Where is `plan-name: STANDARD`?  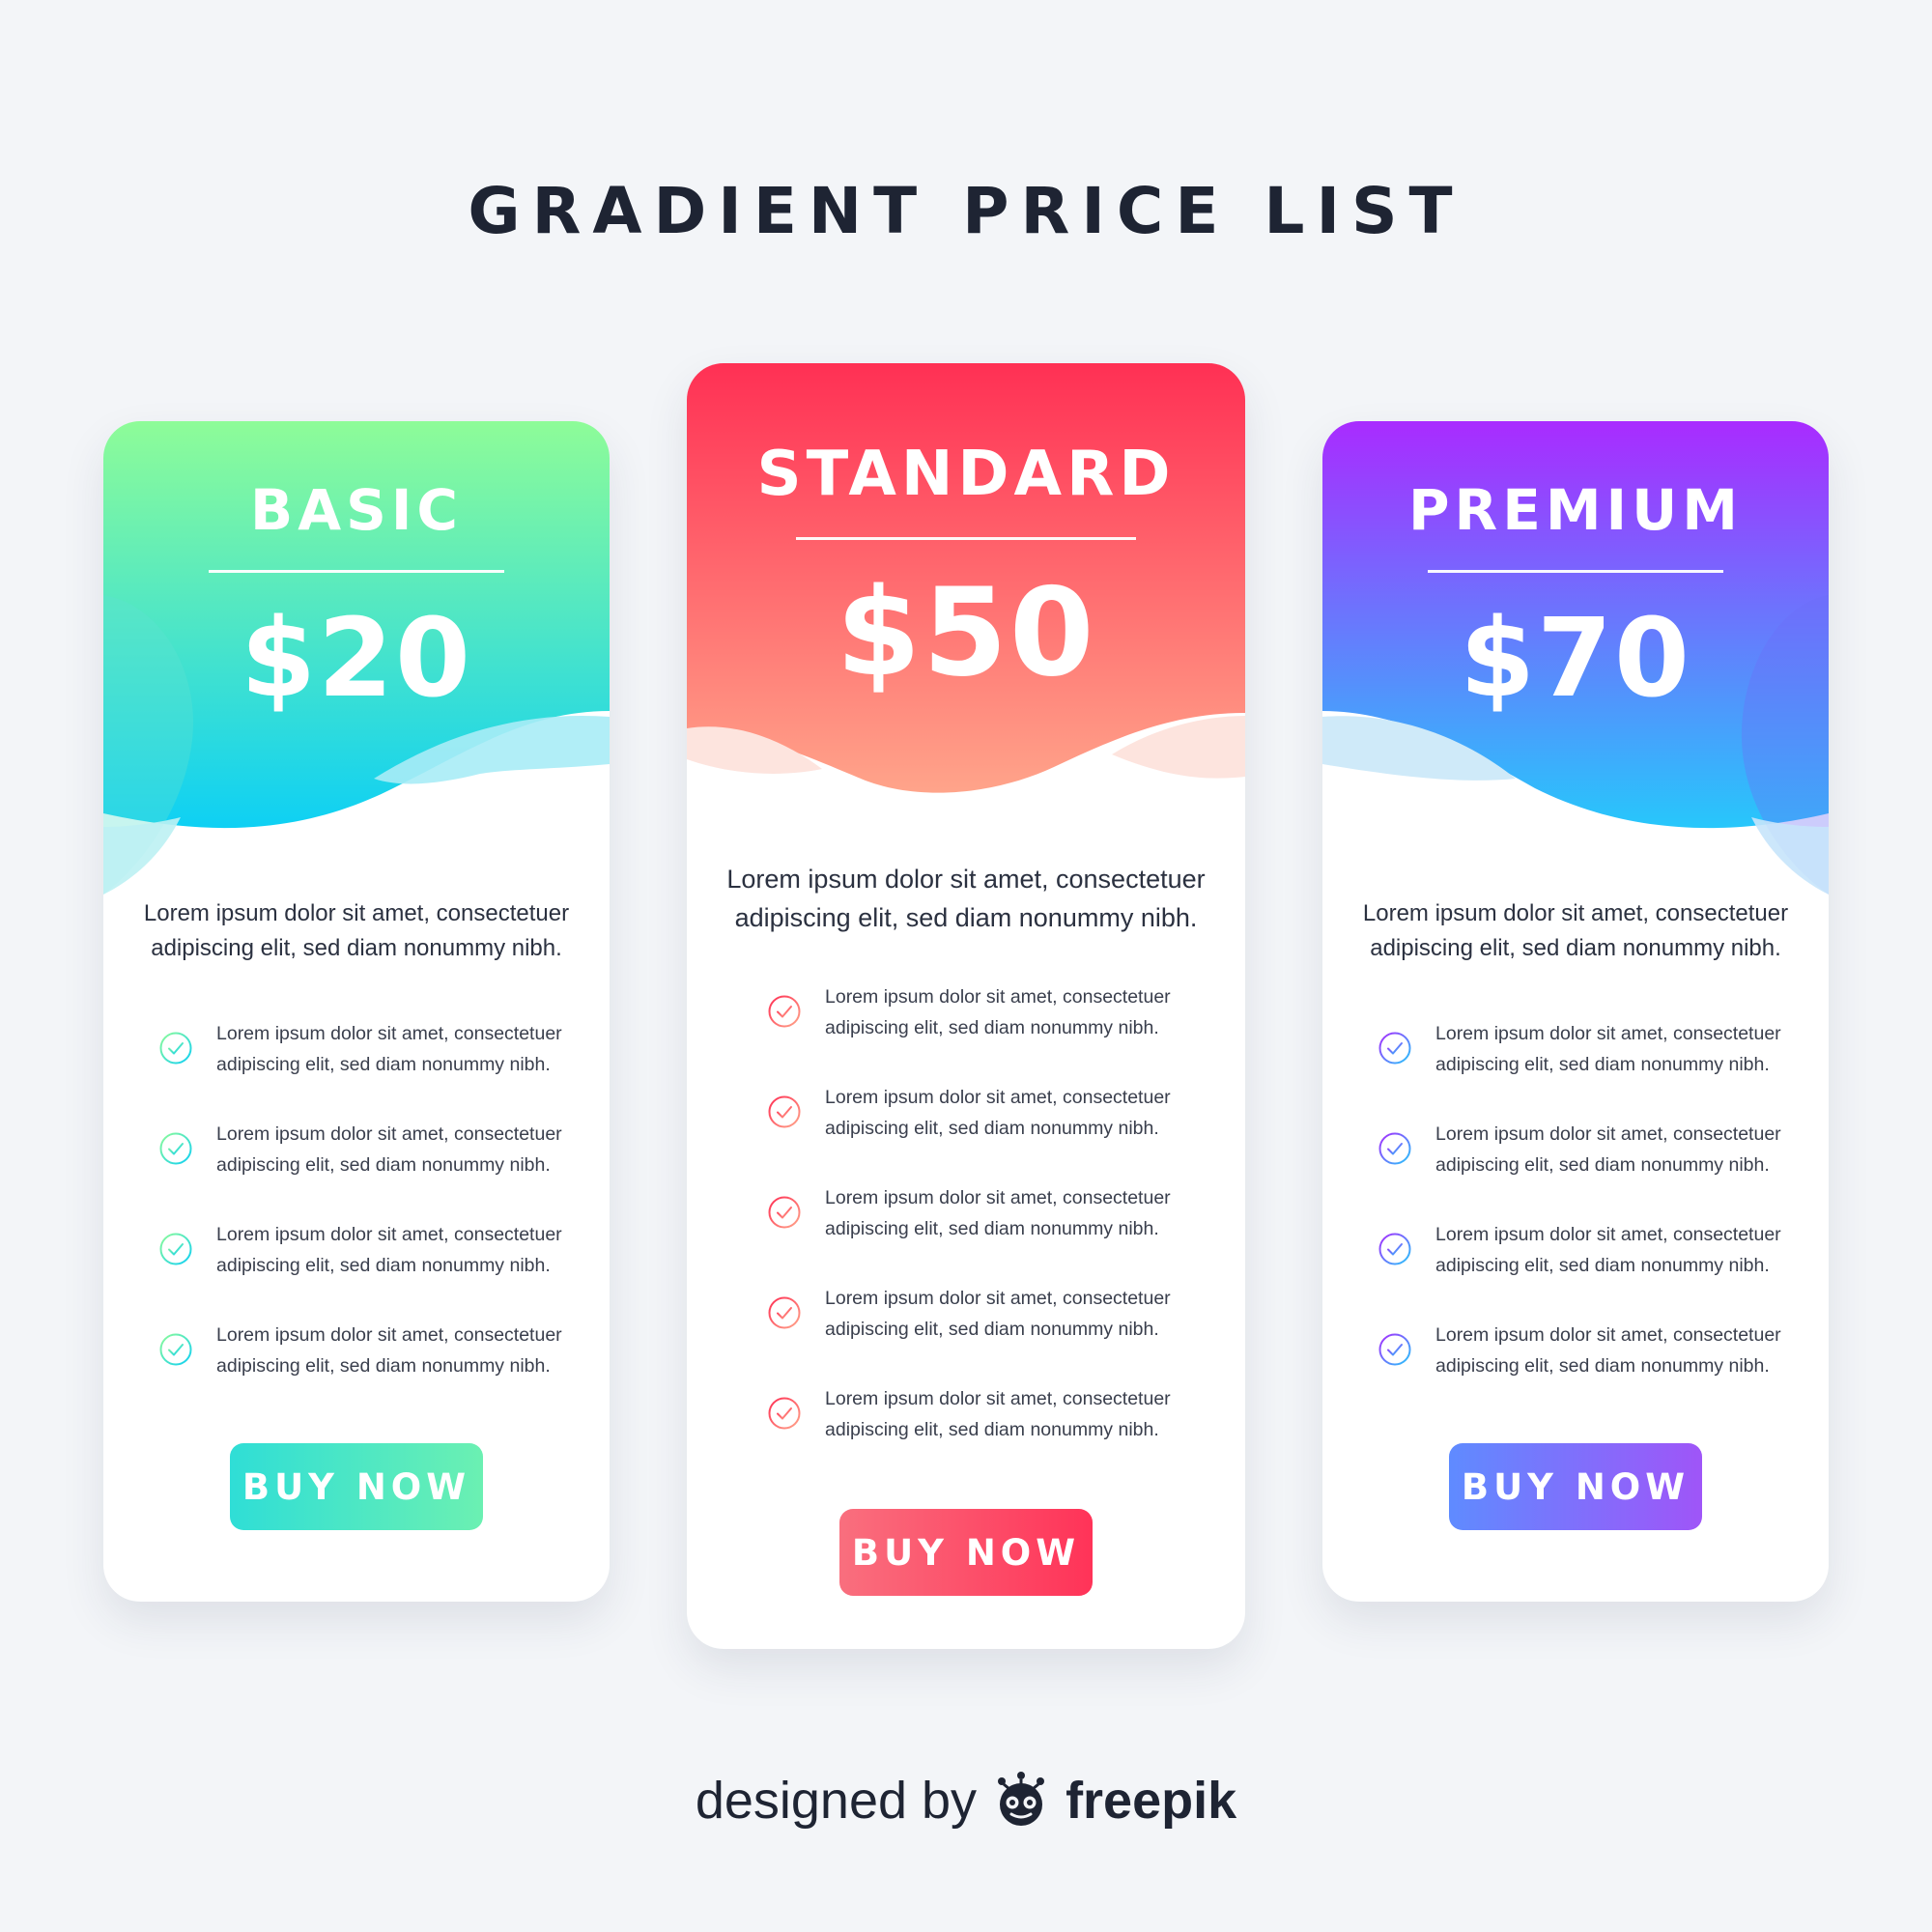 plan-name: STANDARD is located at coordinates (966, 474).